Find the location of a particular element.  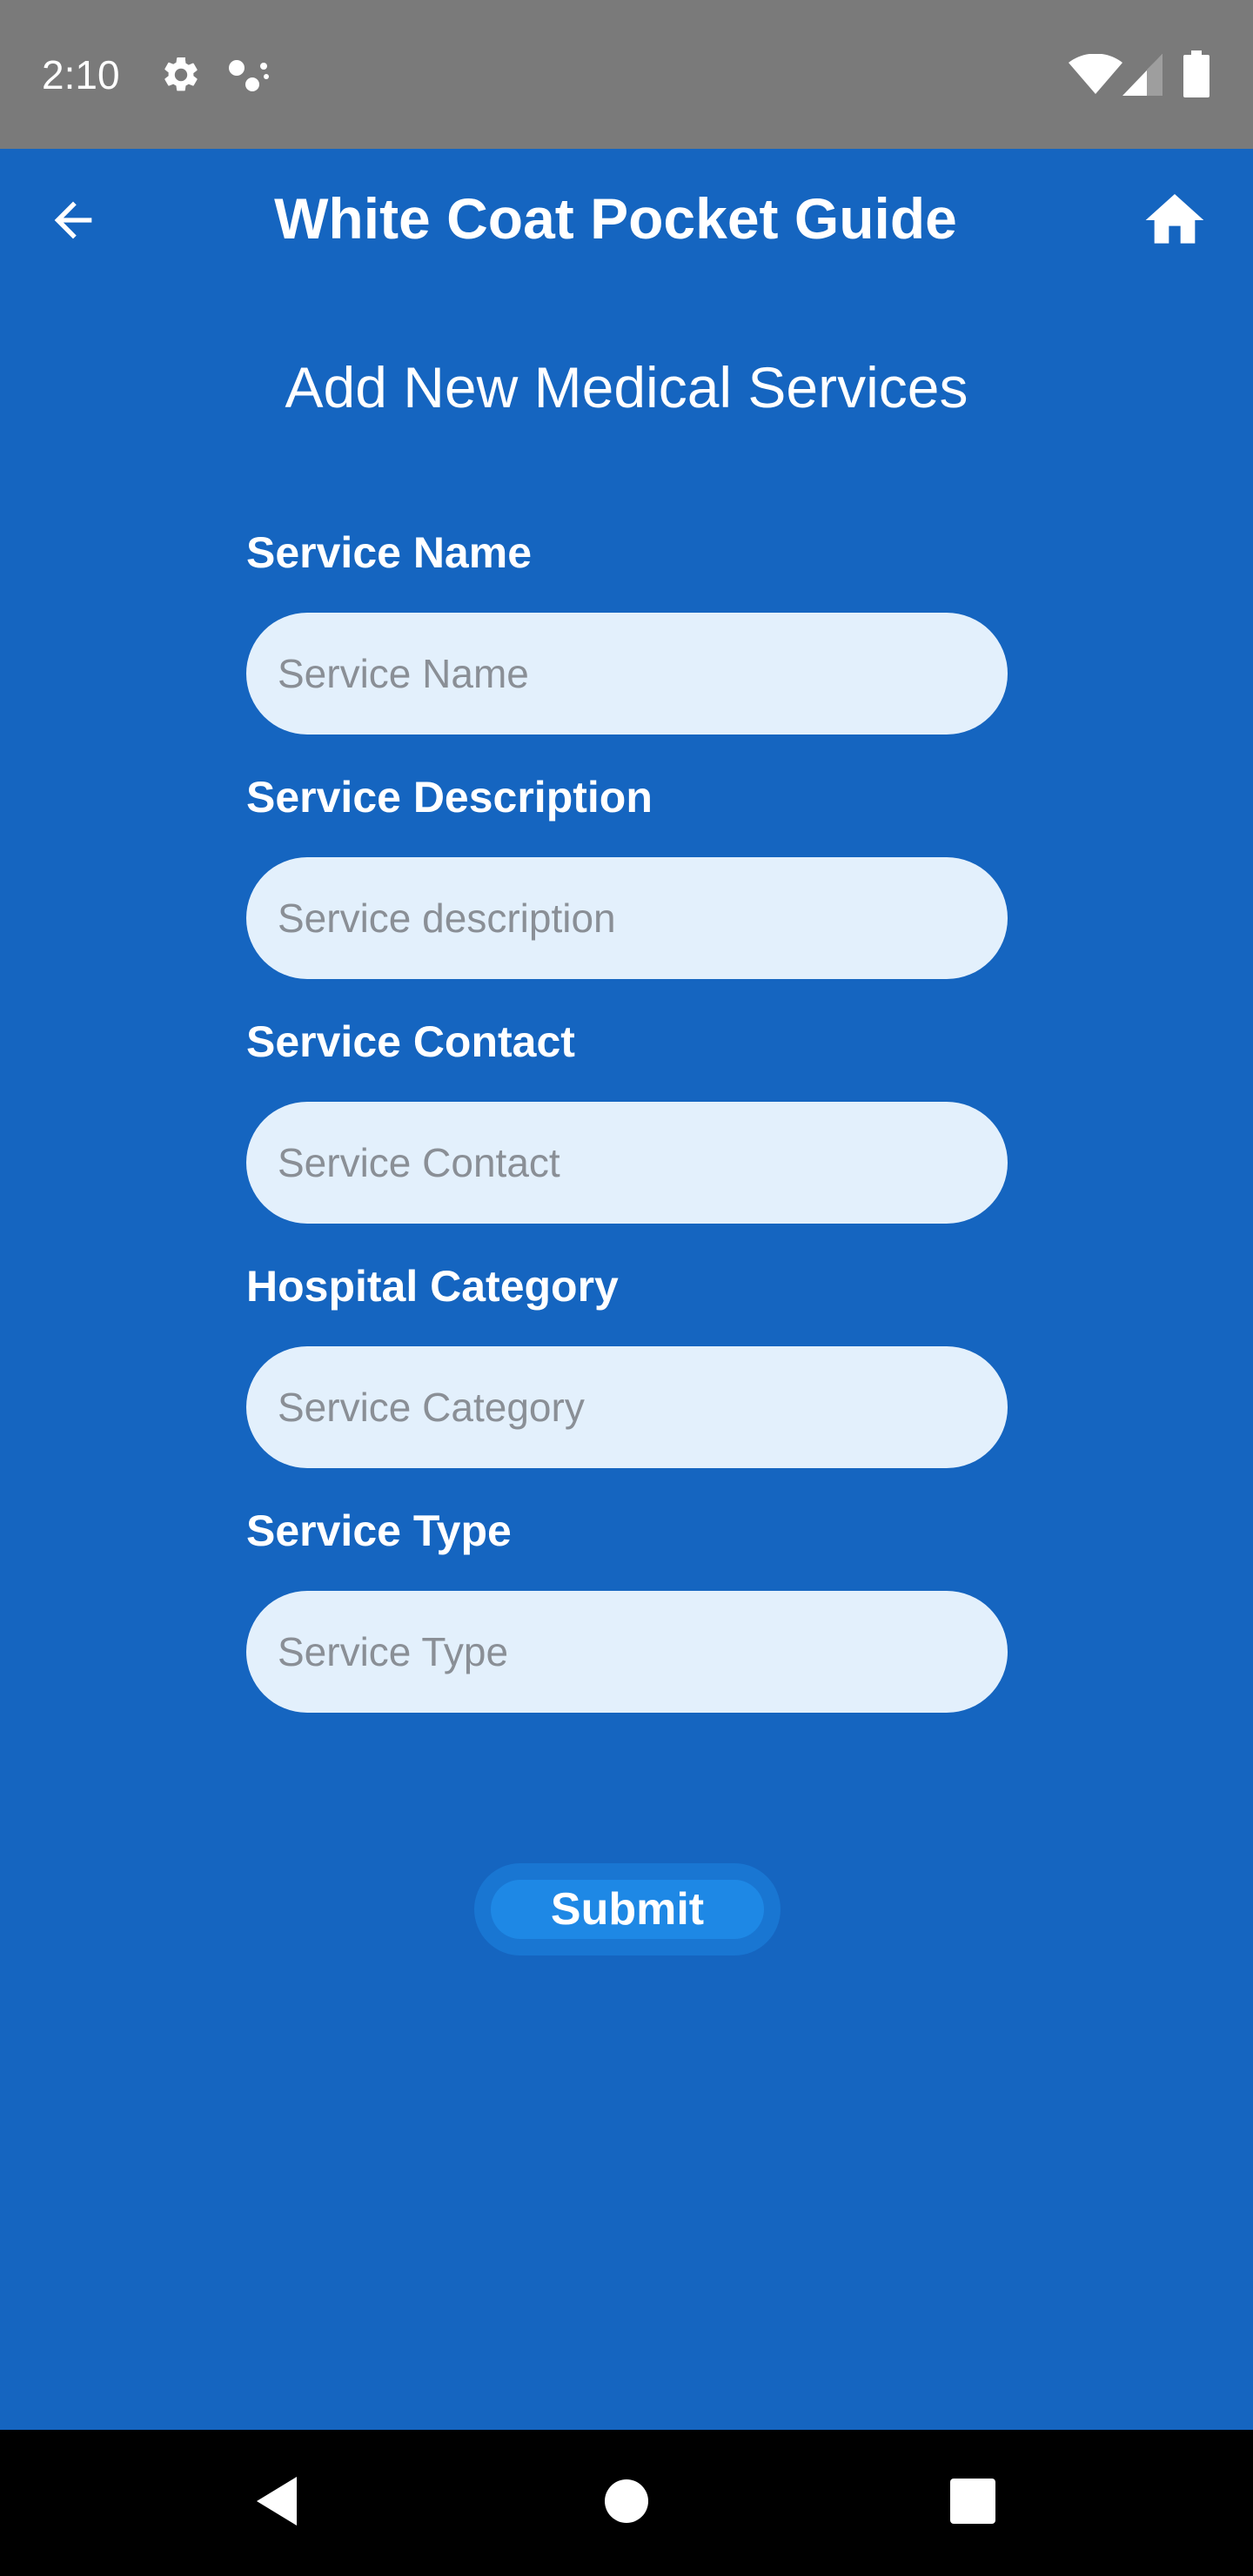

arrow-left-icon is located at coordinates (73, 222).